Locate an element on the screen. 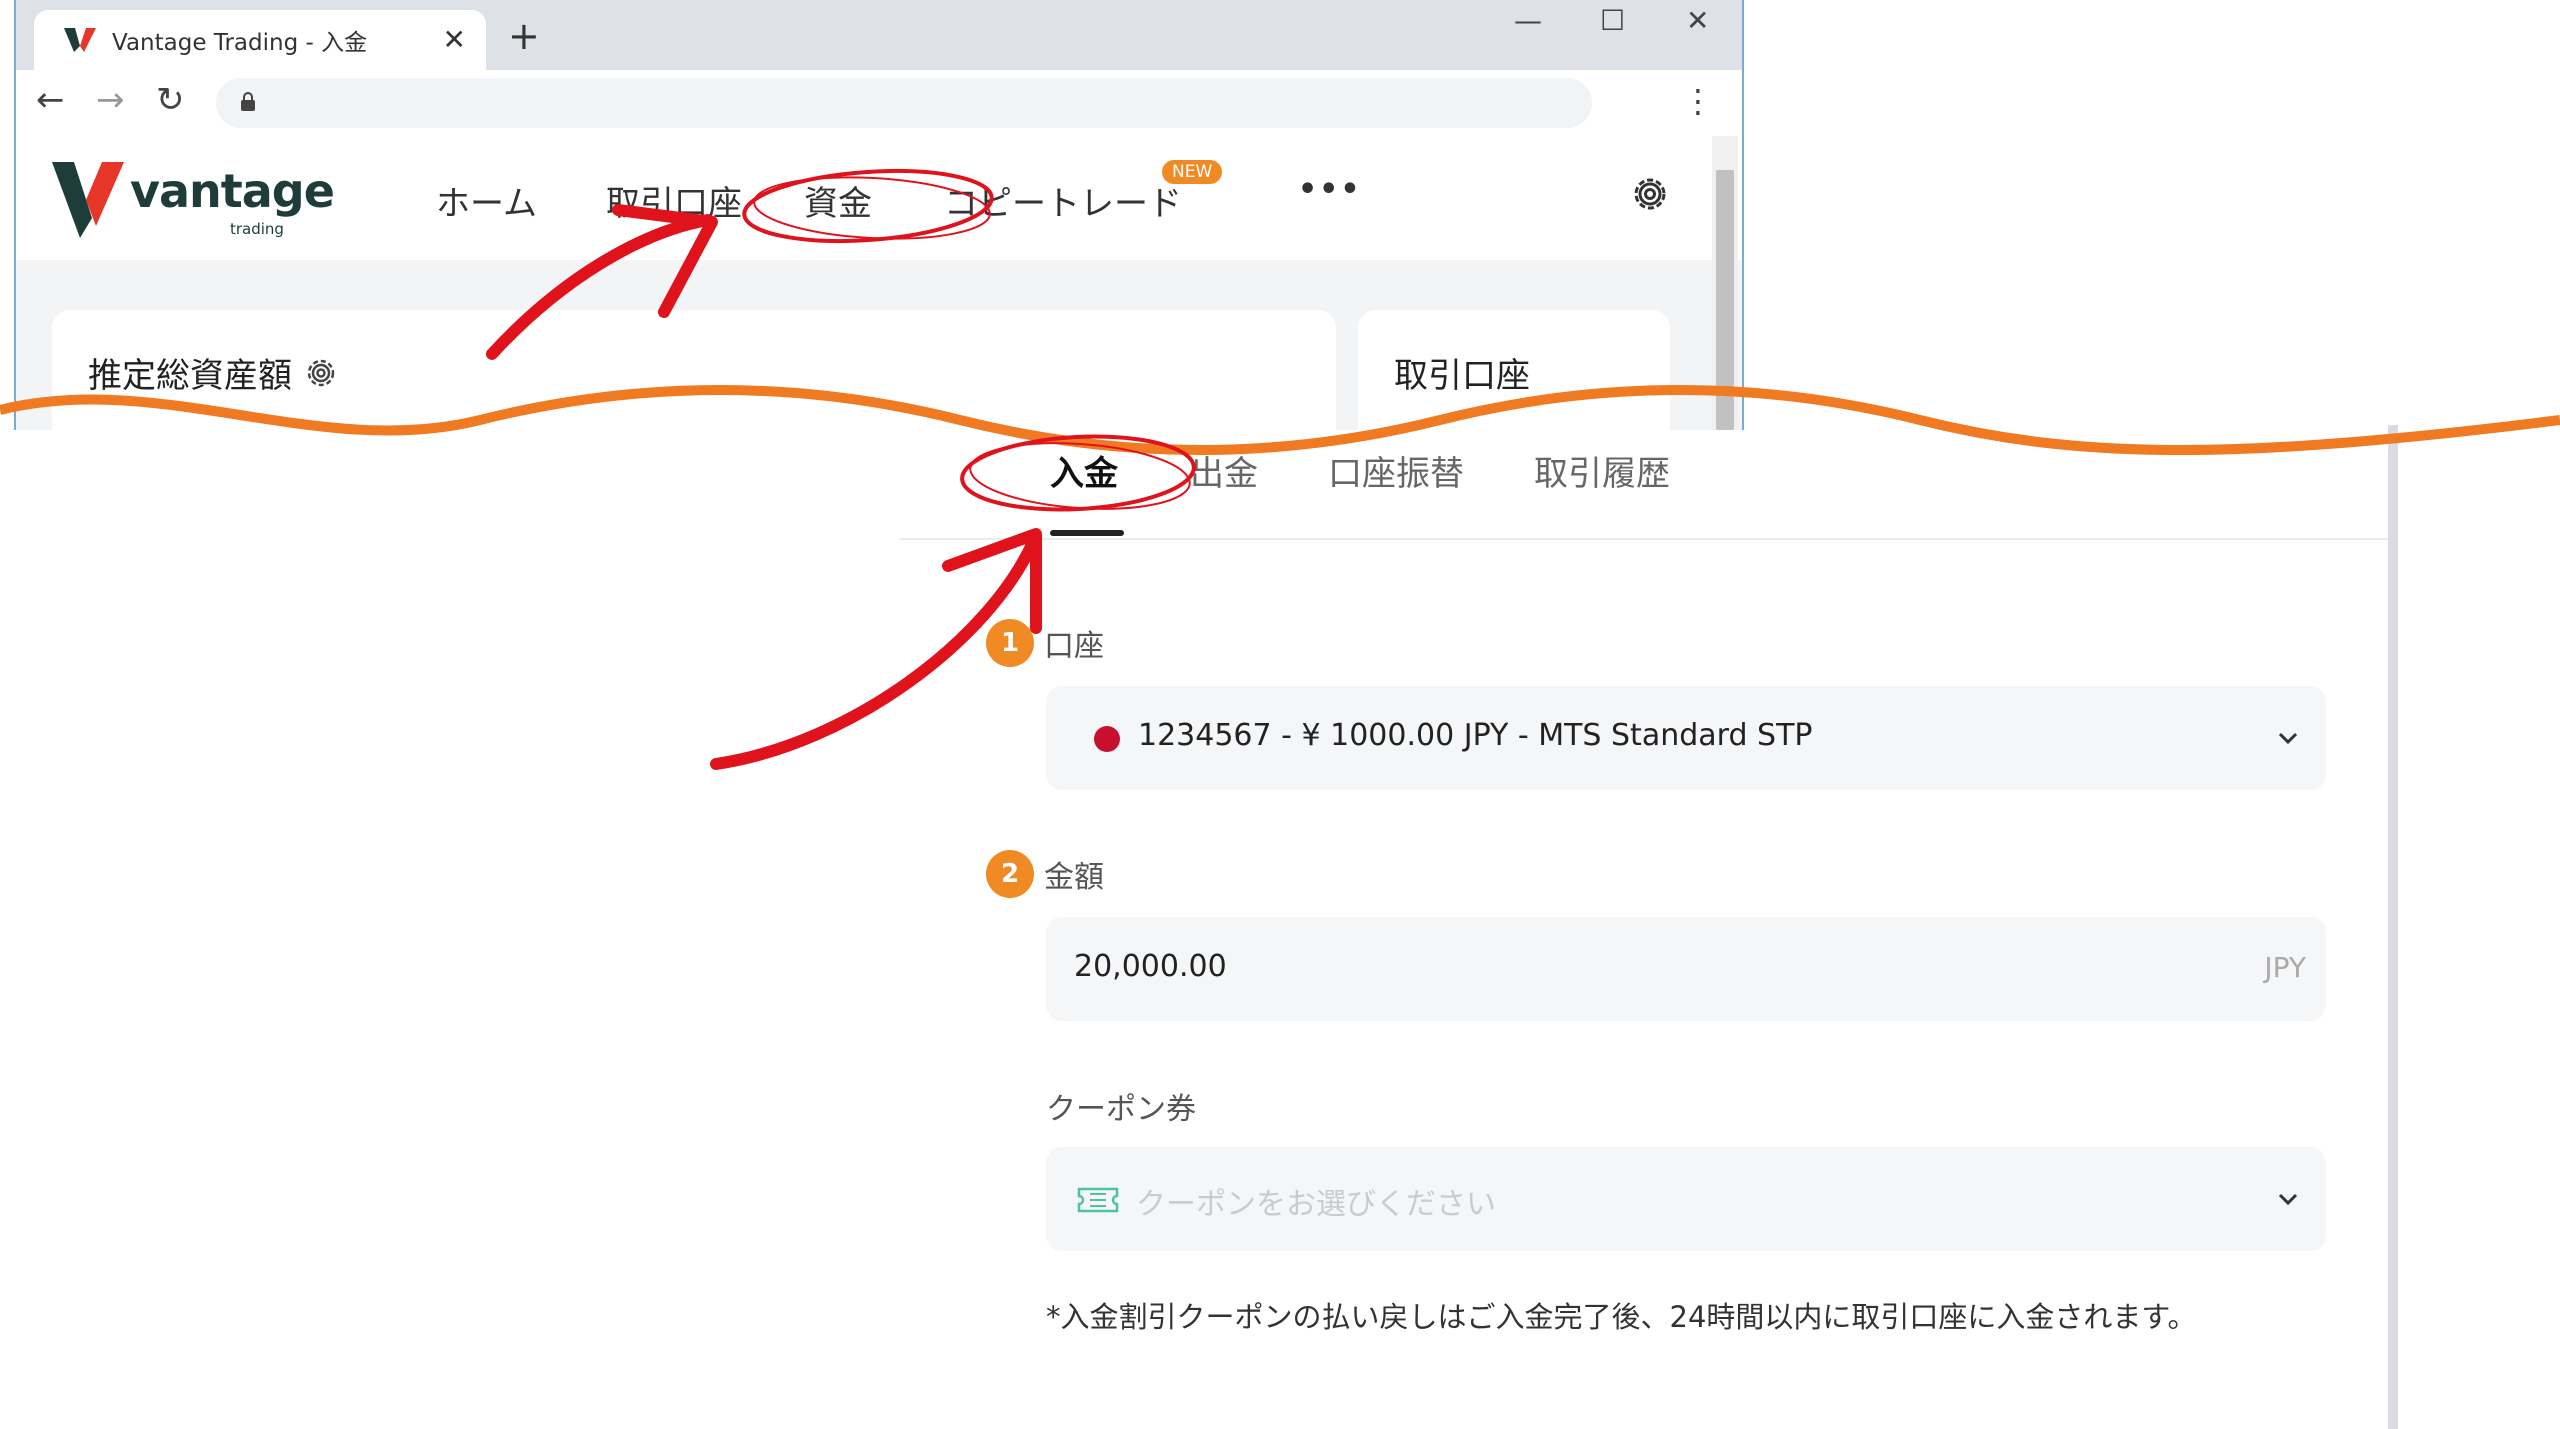 The height and width of the screenshot is (1429, 2560). logo-subtitle: trading is located at coordinates (257, 229).